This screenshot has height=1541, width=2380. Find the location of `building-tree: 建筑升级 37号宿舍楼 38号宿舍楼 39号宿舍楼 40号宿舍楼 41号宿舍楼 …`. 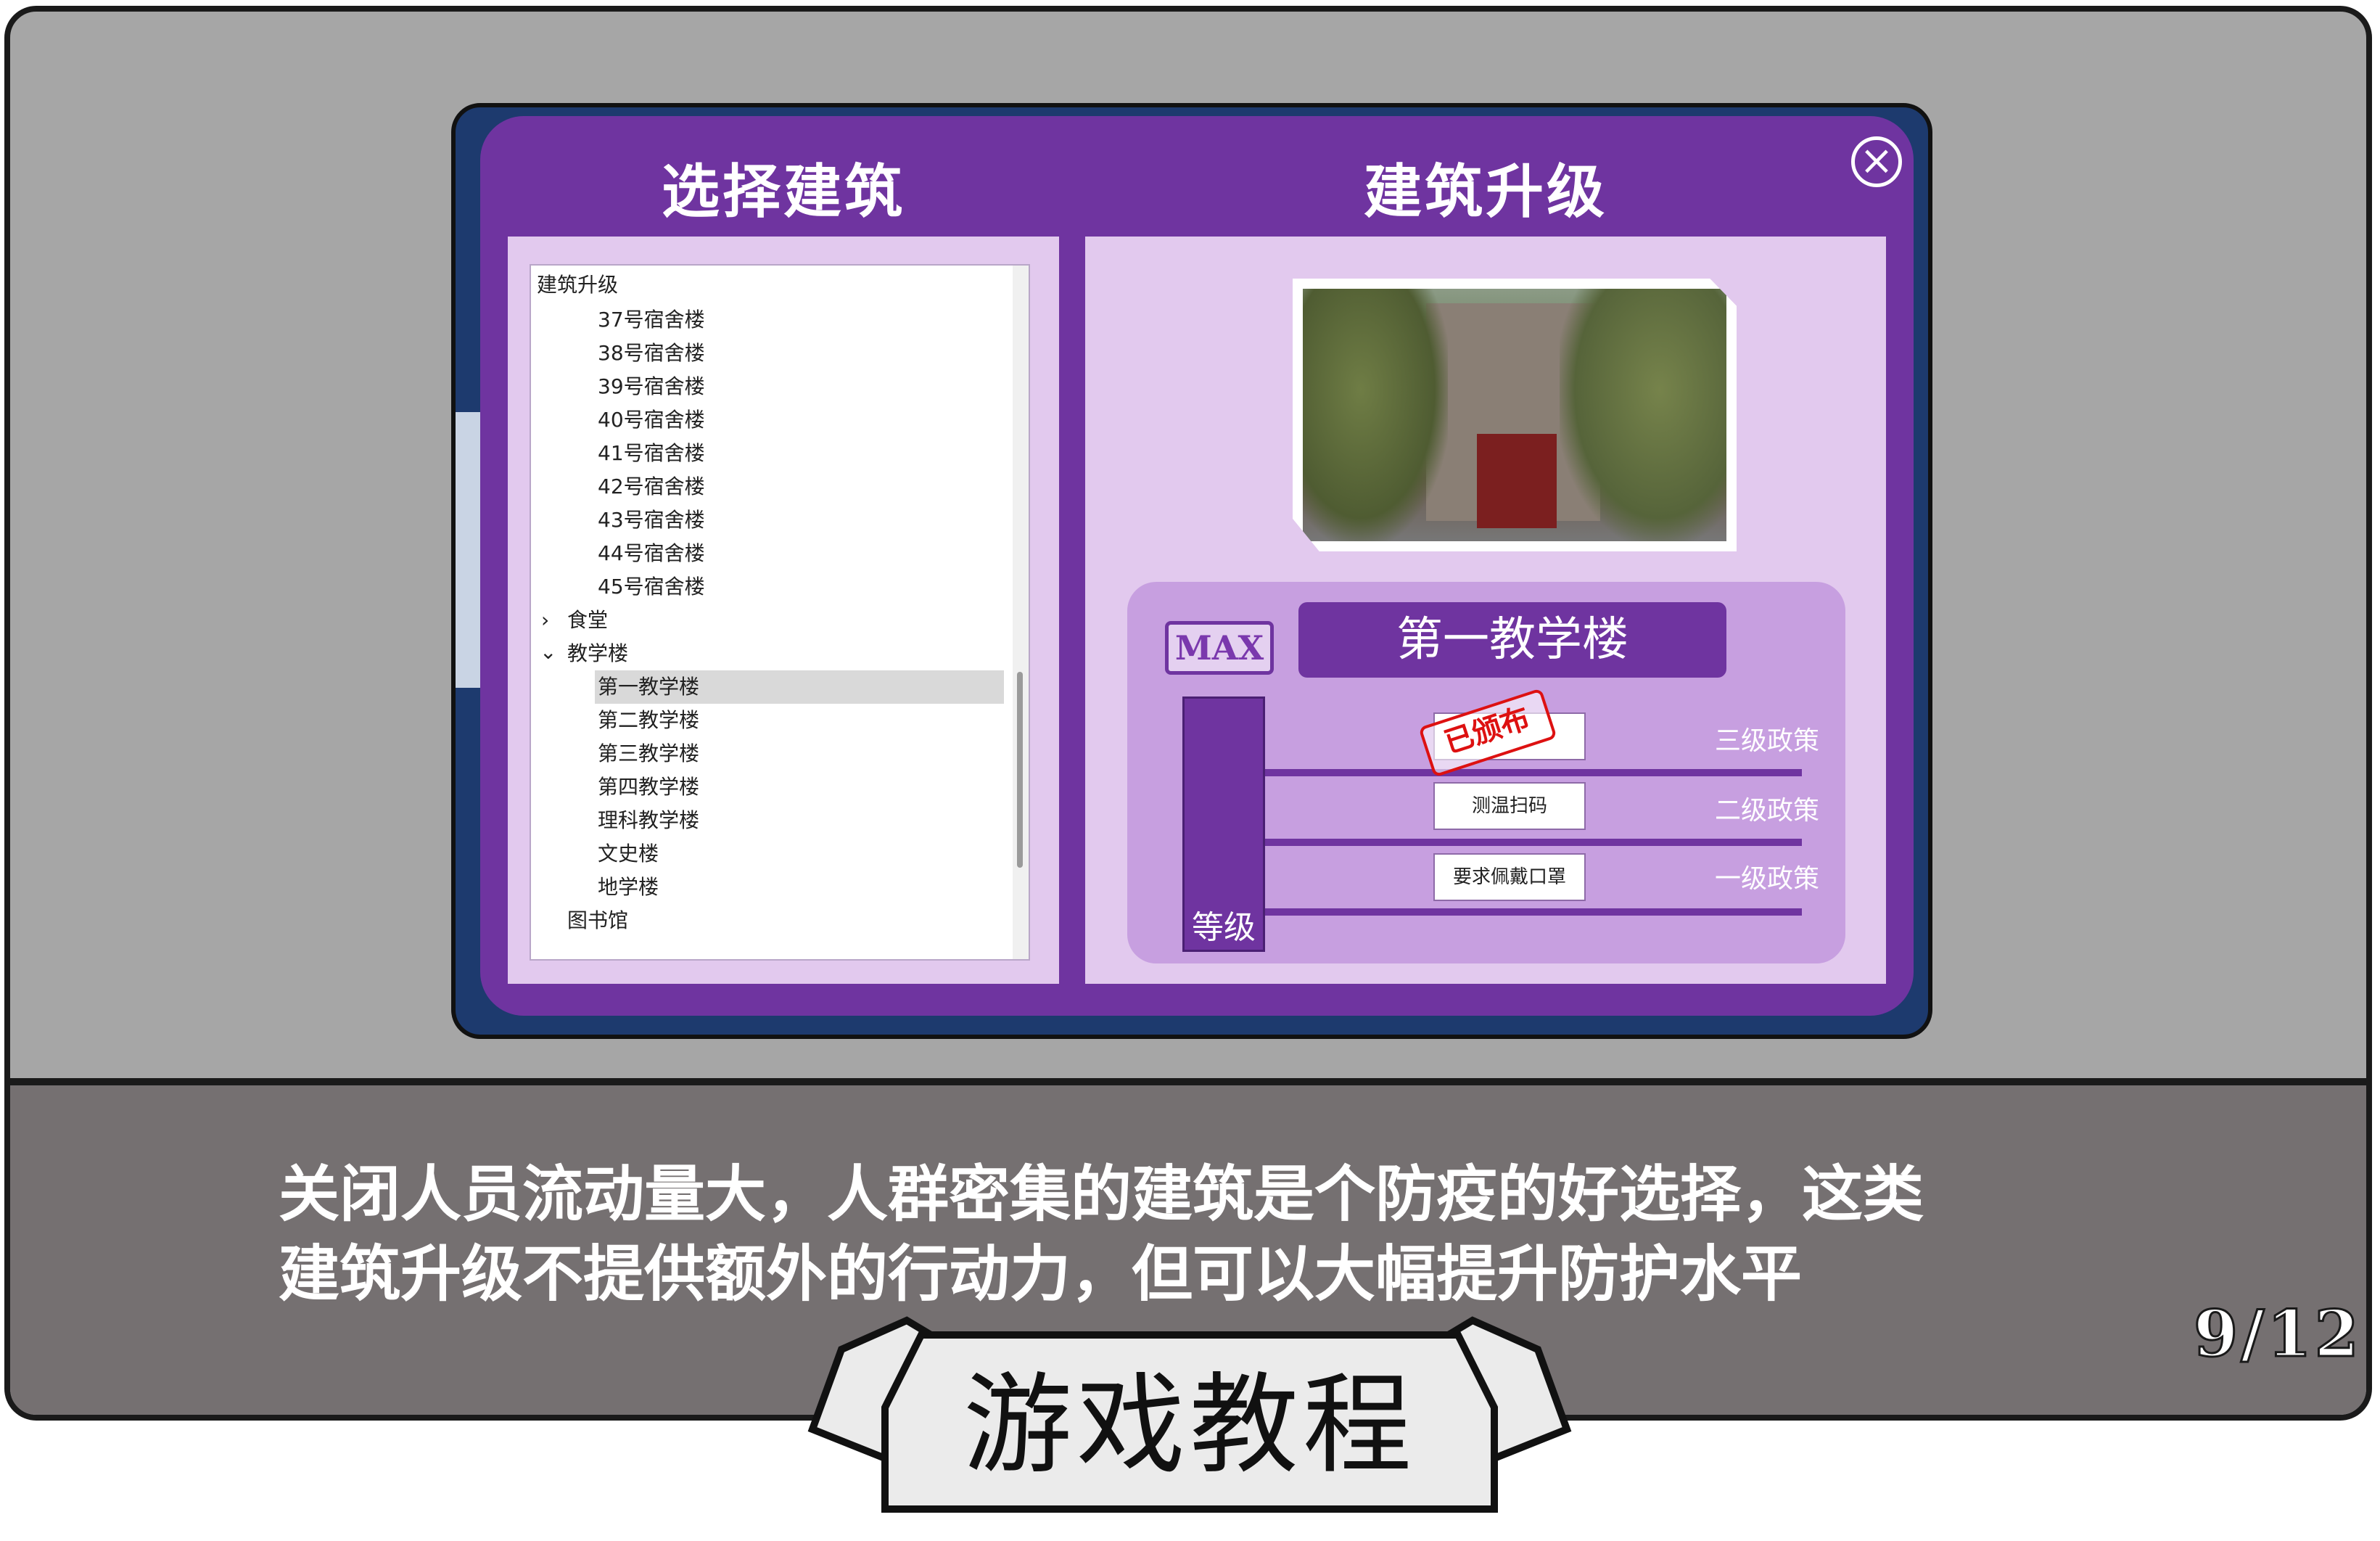

building-tree: 建筑升级 37号宿舍楼 38号宿舍楼 39号宿舍楼 40号宿舍楼 41号宿舍楼 … is located at coordinates (780, 612).